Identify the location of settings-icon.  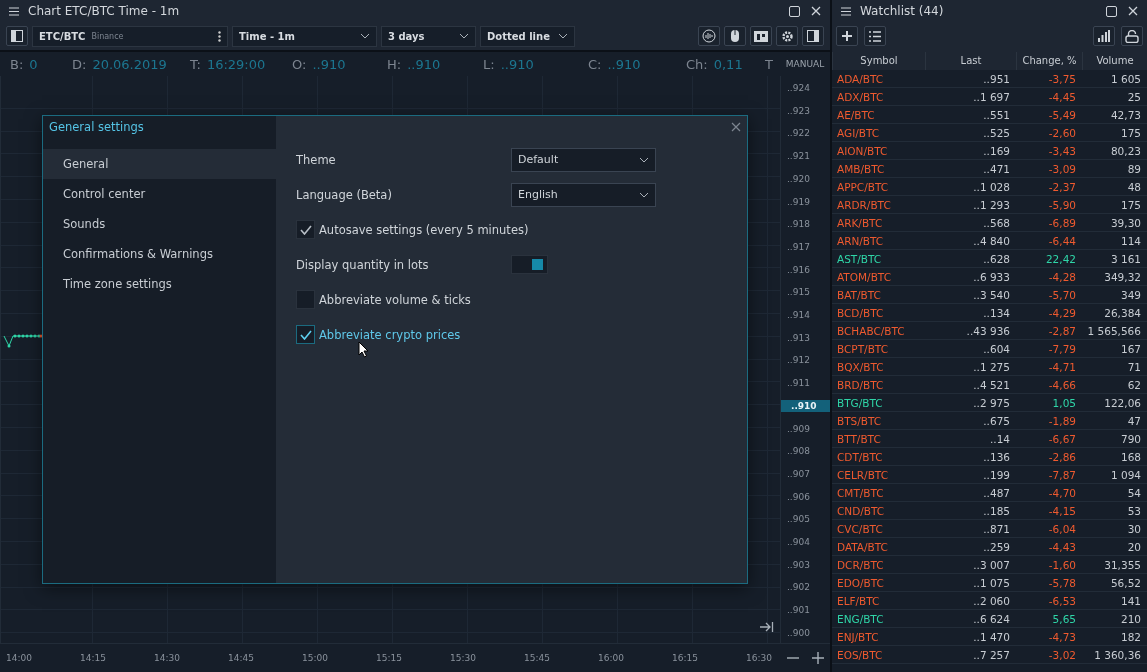
(787, 36).